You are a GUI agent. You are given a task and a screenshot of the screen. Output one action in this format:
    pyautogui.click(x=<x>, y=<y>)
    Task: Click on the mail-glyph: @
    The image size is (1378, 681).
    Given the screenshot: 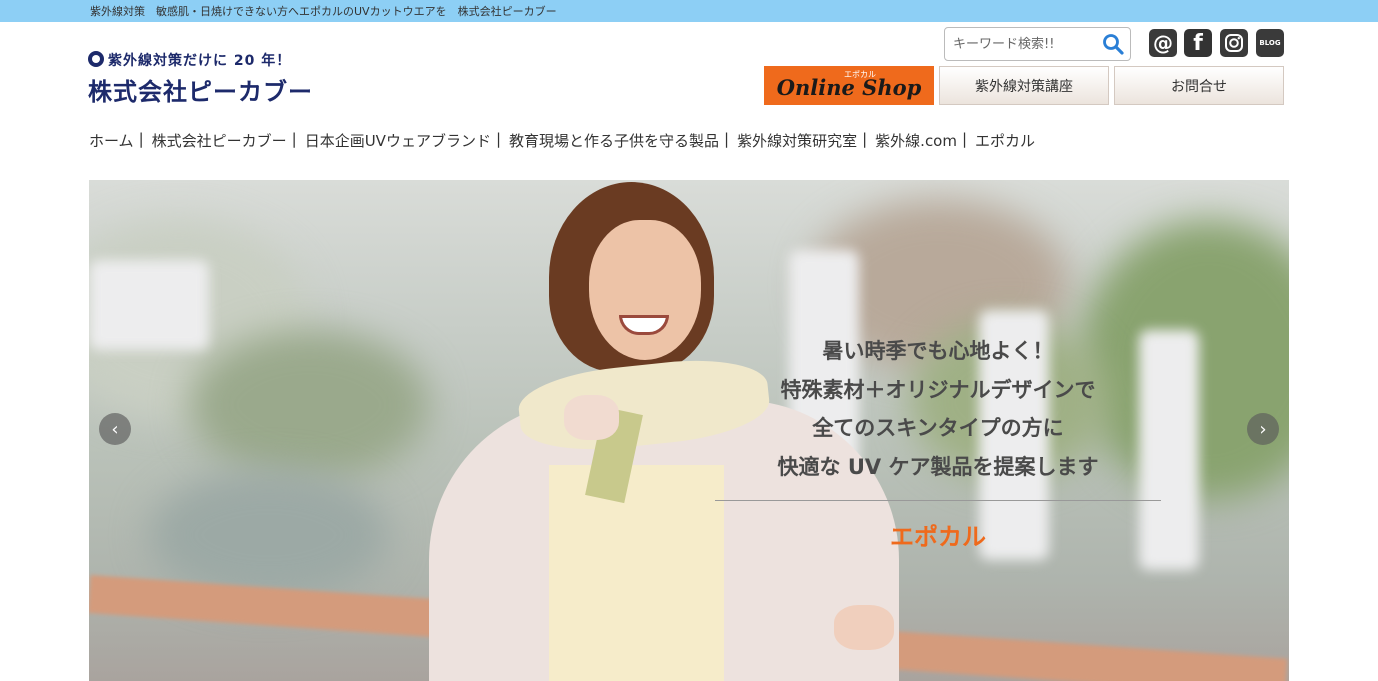 What is the action you would take?
    pyautogui.click(x=1163, y=43)
    